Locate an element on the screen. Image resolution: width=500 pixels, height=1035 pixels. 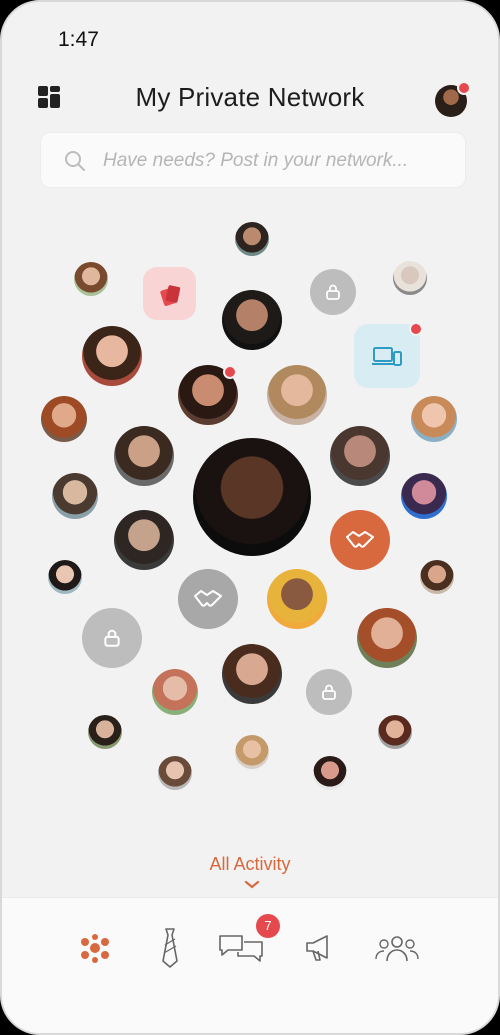
tab-network is located at coordinates (95, 948).